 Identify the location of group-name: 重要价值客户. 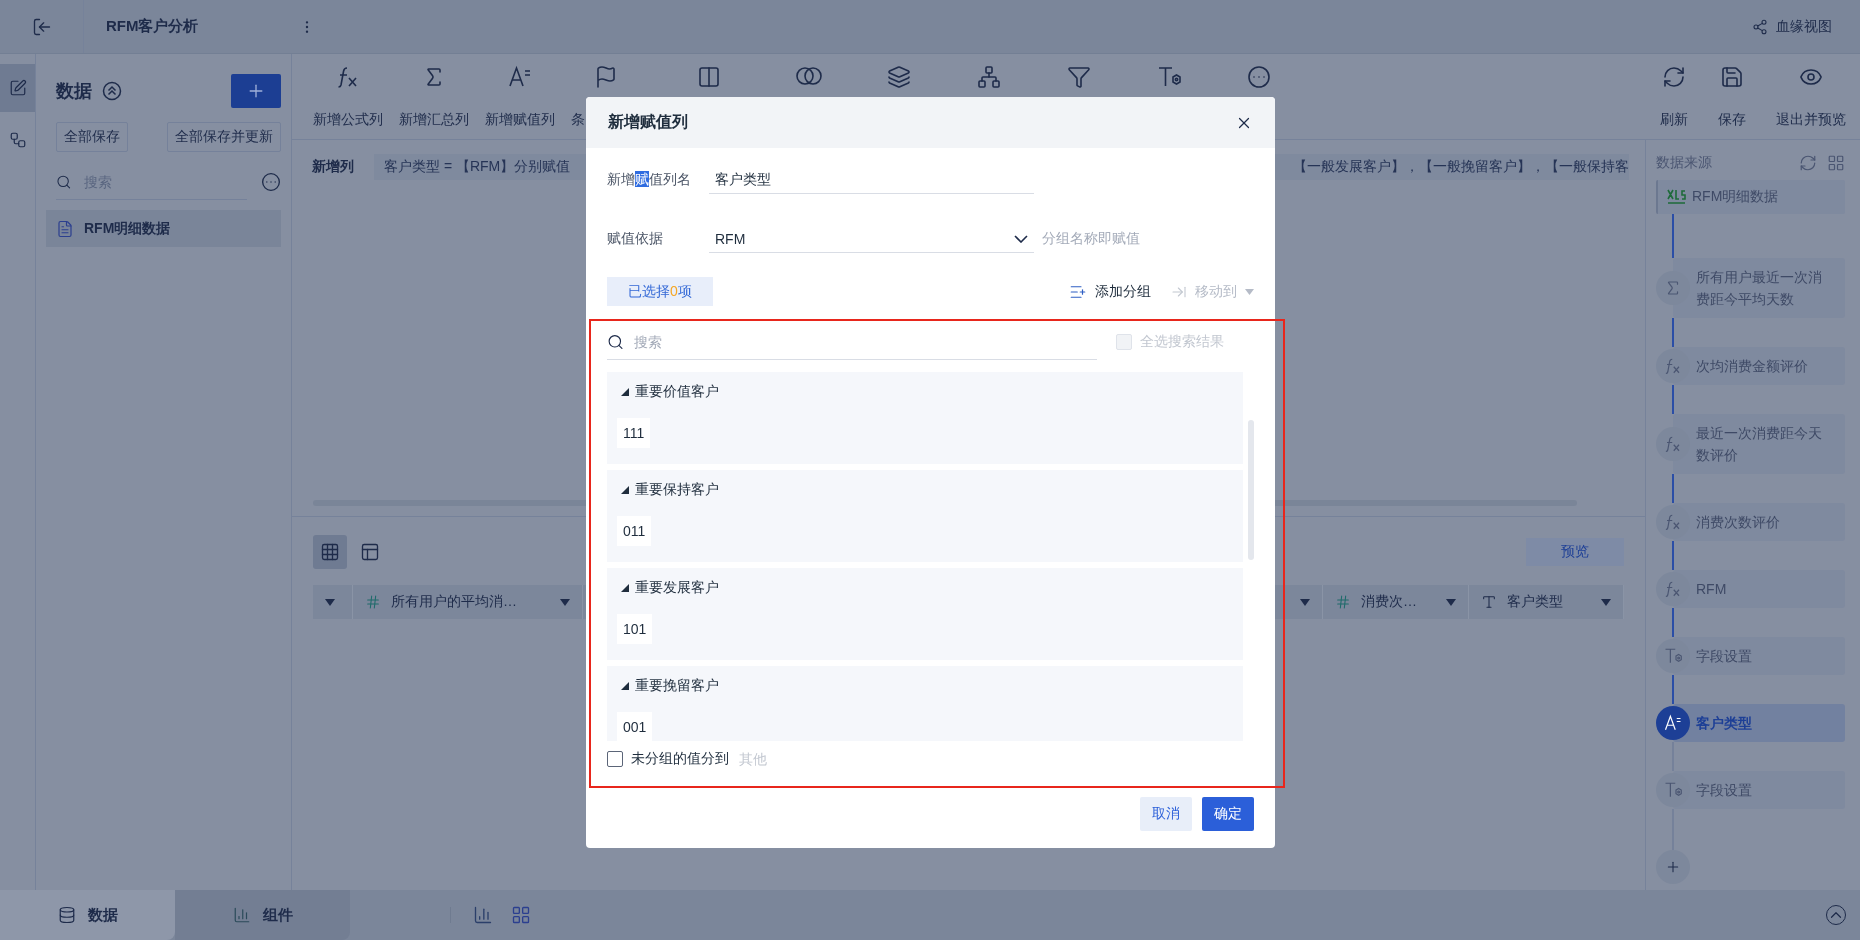
(677, 392).